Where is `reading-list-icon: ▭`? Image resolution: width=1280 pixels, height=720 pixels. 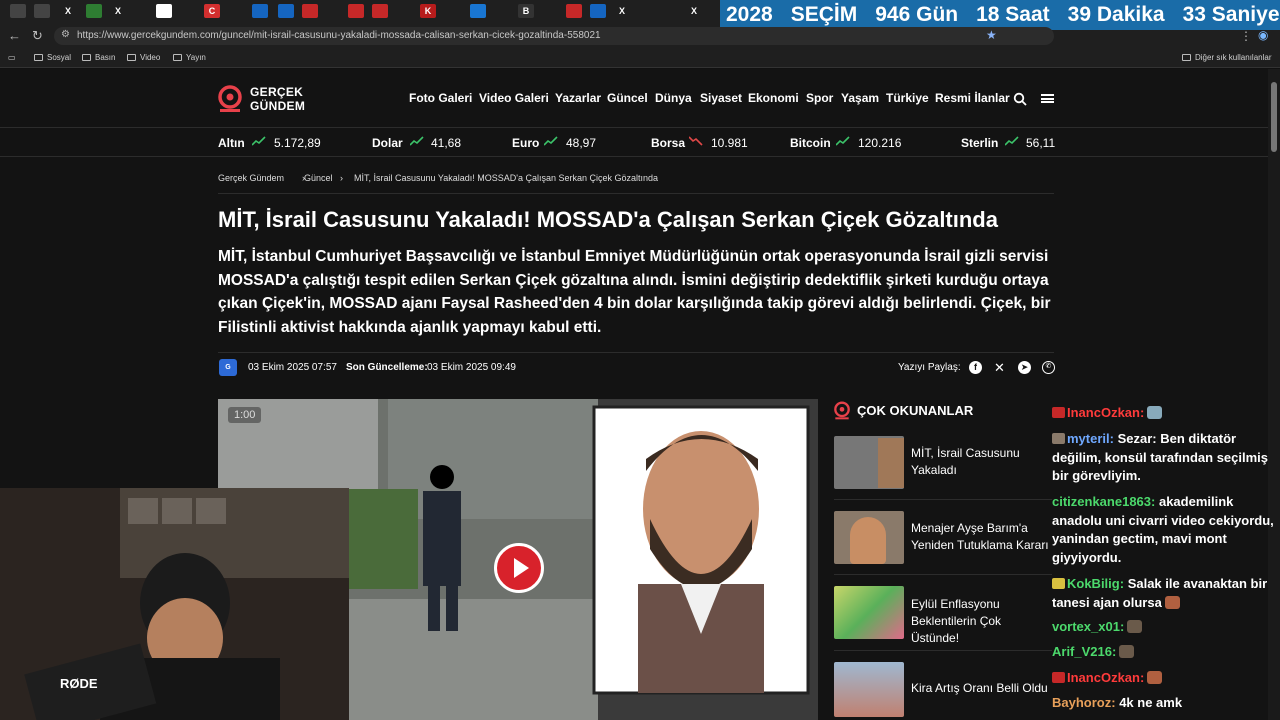 reading-list-icon: ▭ is located at coordinates (12, 57).